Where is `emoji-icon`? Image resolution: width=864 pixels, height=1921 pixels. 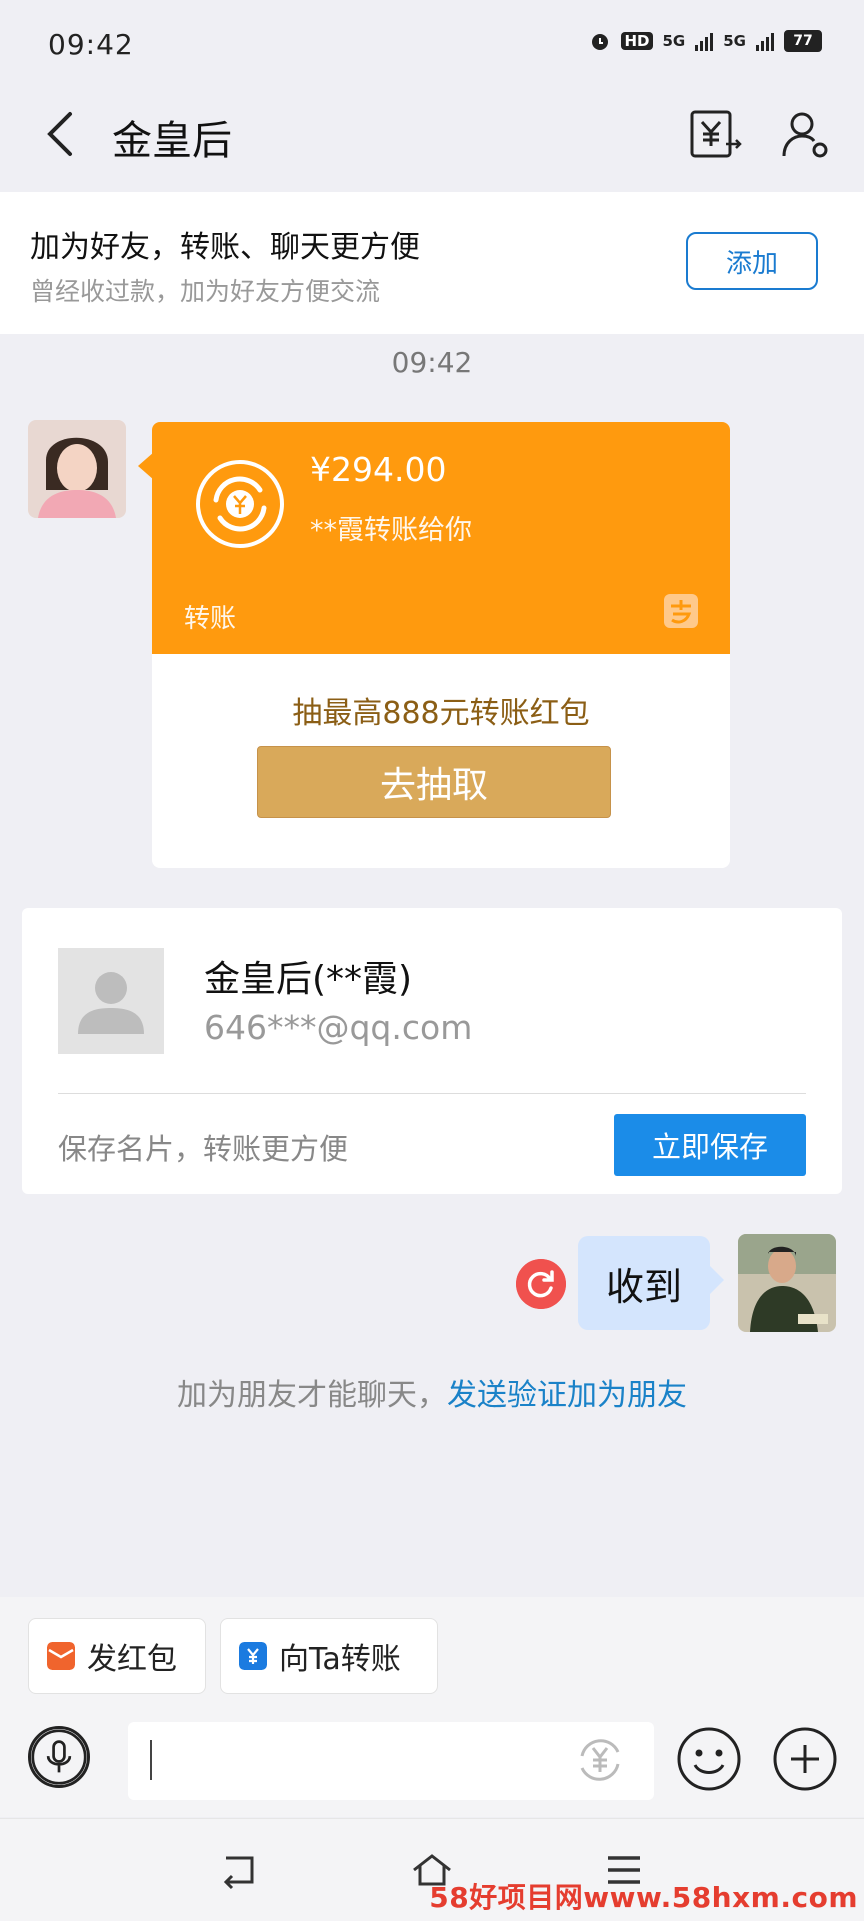
emoji-icon is located at coordinates (709, 1759).